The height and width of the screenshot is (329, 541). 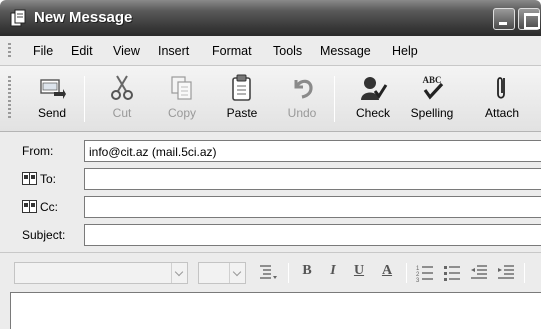 What do you see at coordinates (312, 207) in the screenshot?
I see `cc-field` at bounding box center [312, 207].